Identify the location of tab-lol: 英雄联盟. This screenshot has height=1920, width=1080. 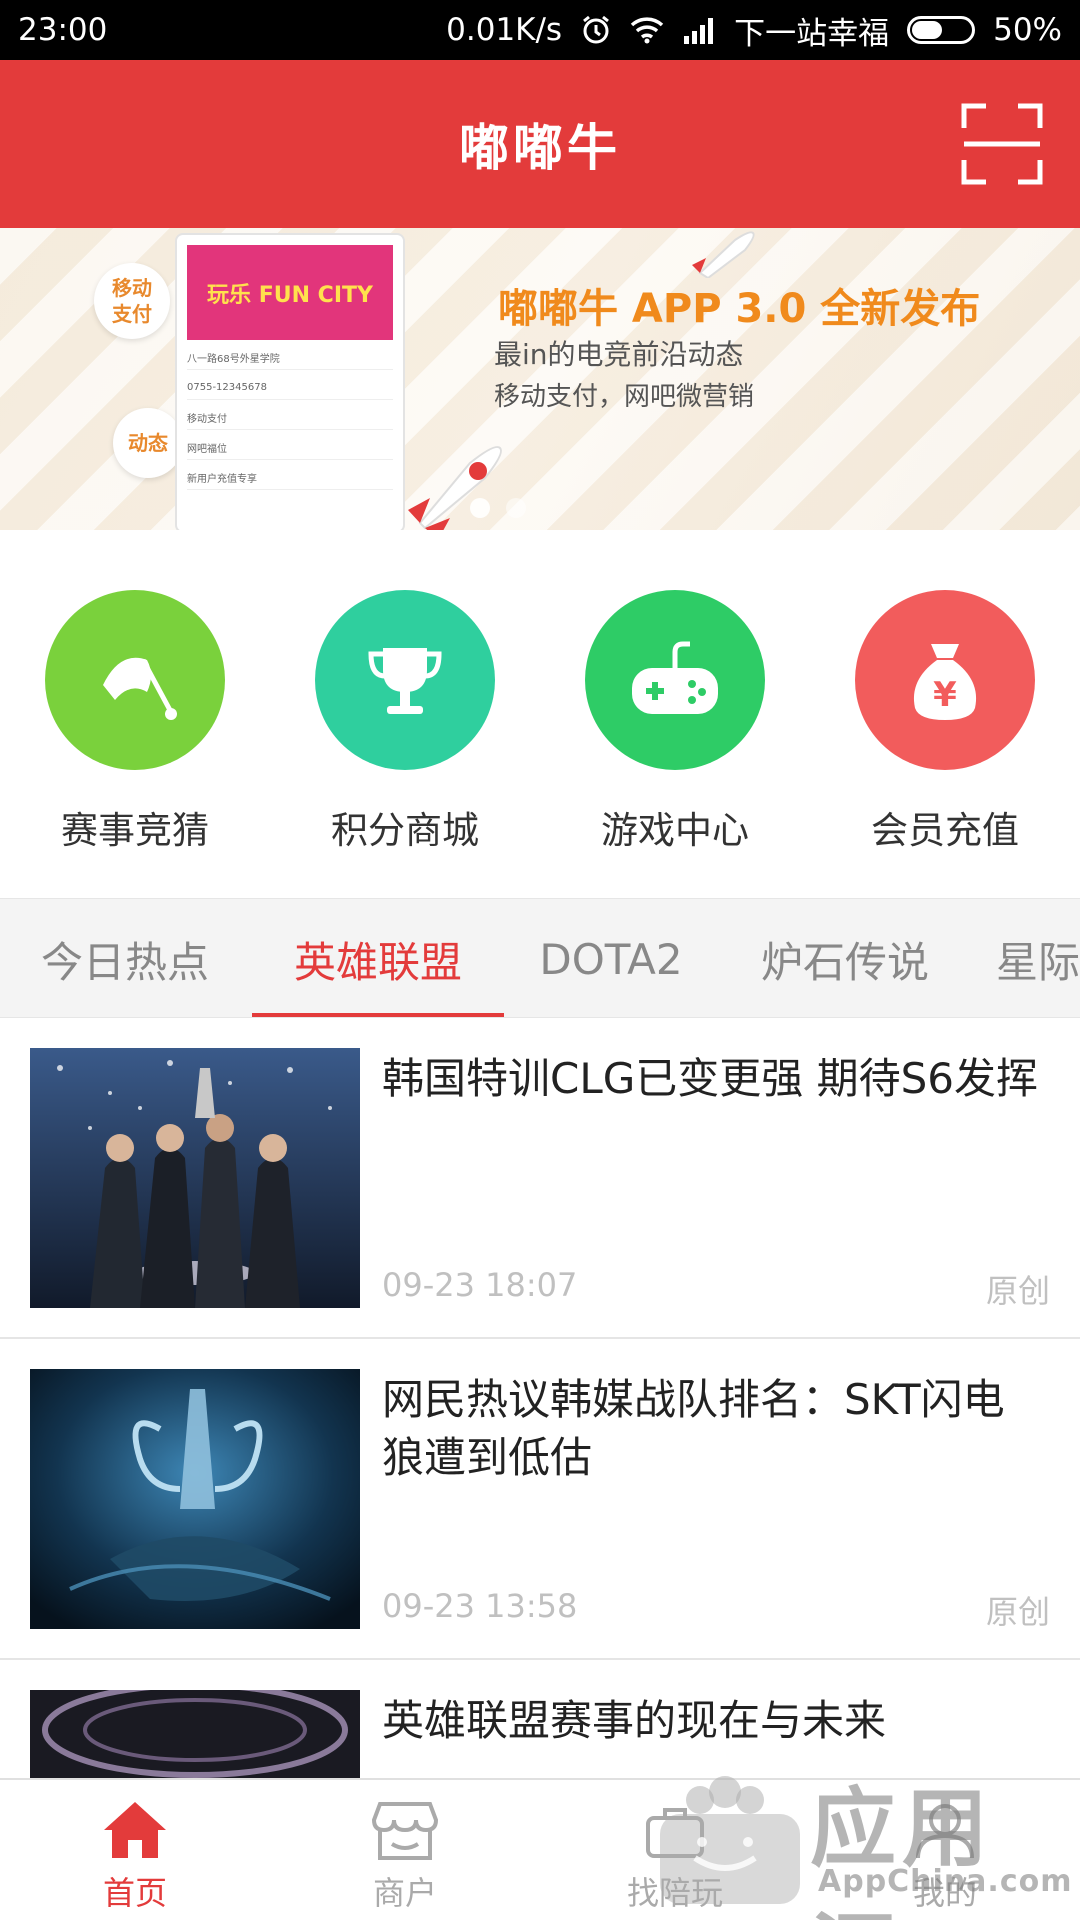
(378, 958).